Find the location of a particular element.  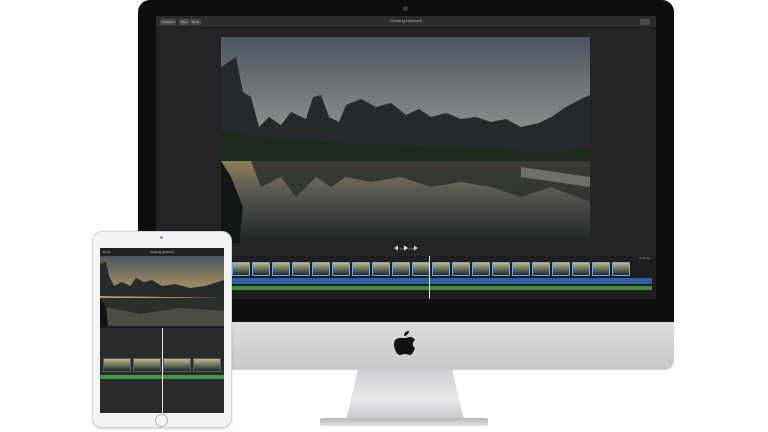

audio-track-blue is located at coordinates (442, 281).